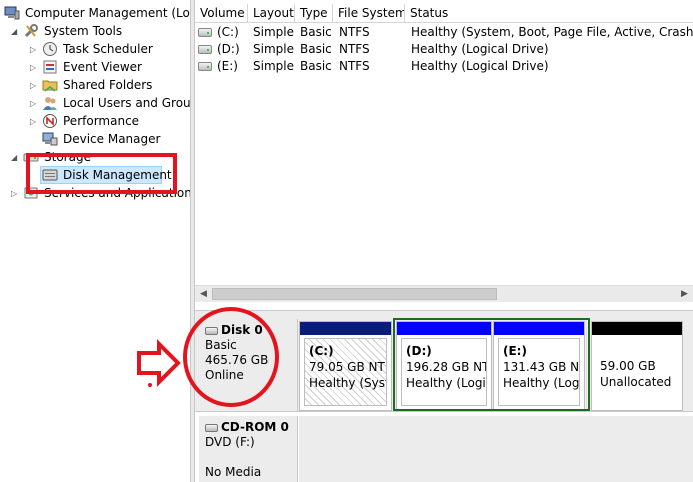 This screenshot has height=482, width=693. I want to click on cdrom-0-name: CD-ROM 0, so click(248, 427).